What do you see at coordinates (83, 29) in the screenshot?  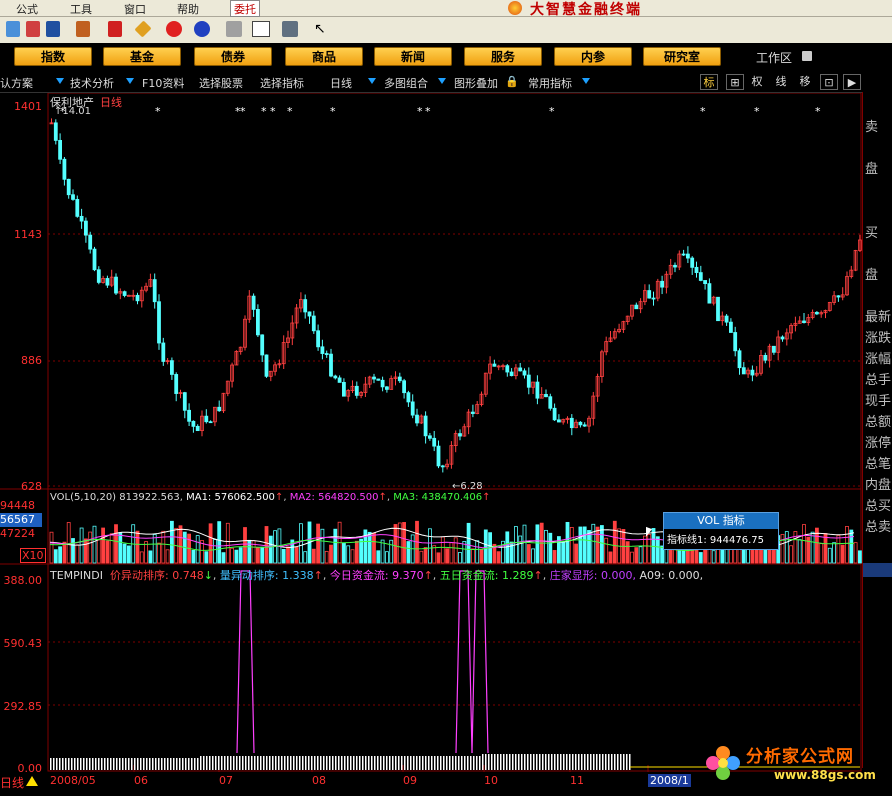 I see `alarm-icon` at bounding box center [83, 29].